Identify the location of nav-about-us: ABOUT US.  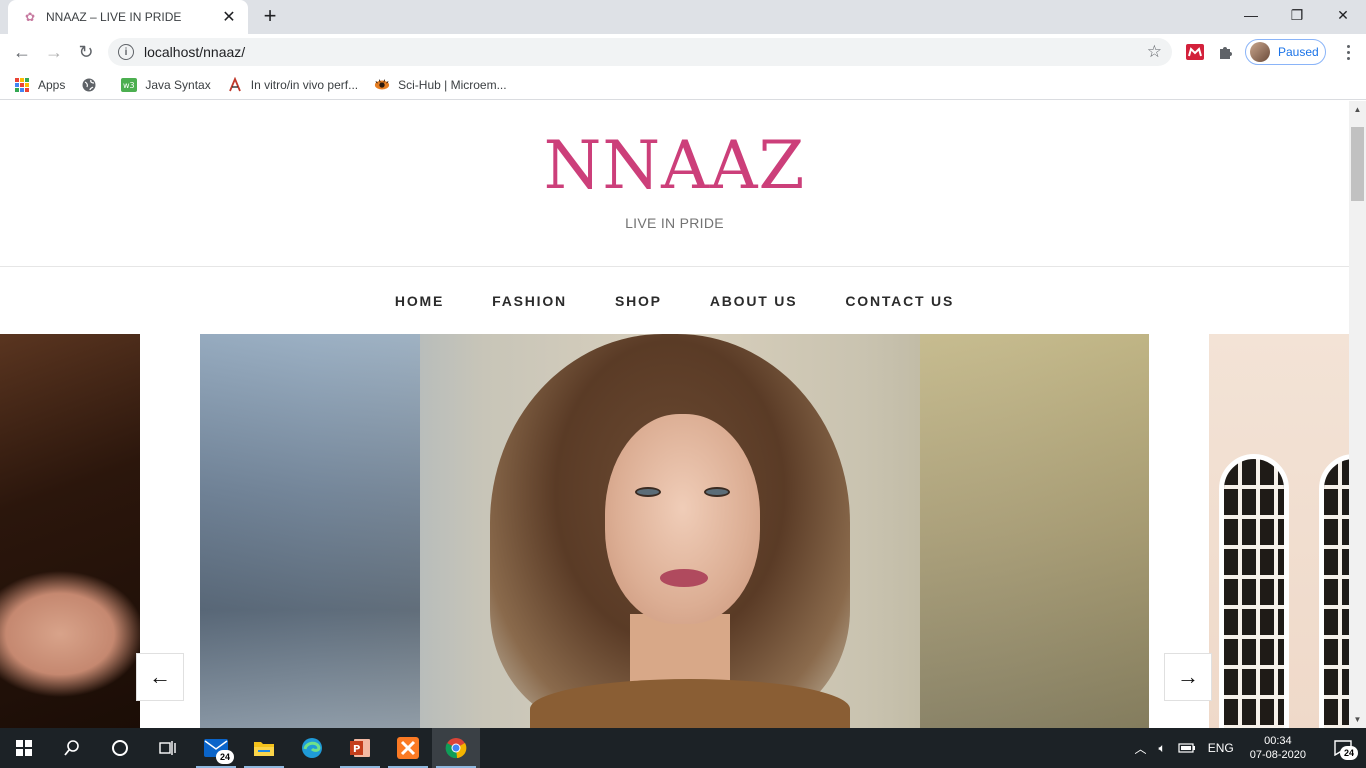
(754, 301).